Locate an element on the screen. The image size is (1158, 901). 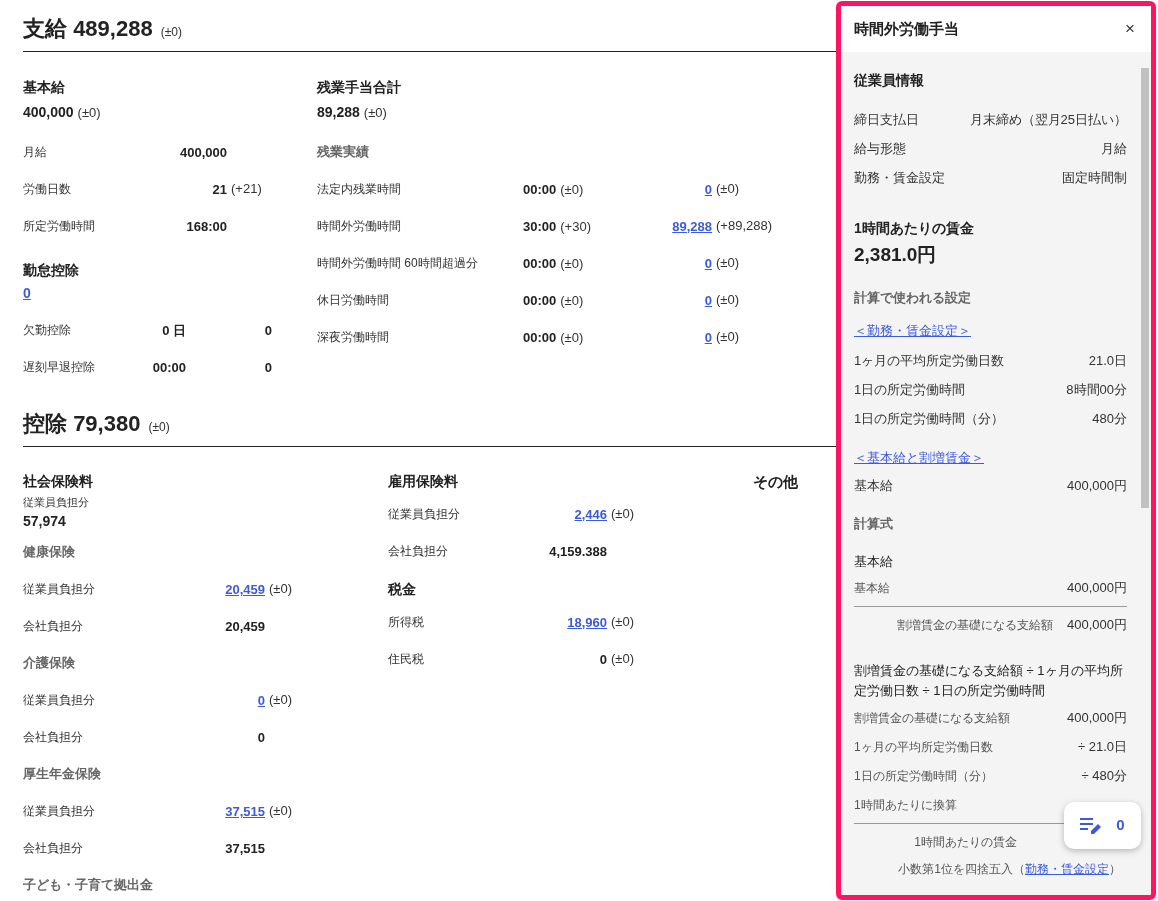
memo-button: 0 is located at coordinates (1102, 825).